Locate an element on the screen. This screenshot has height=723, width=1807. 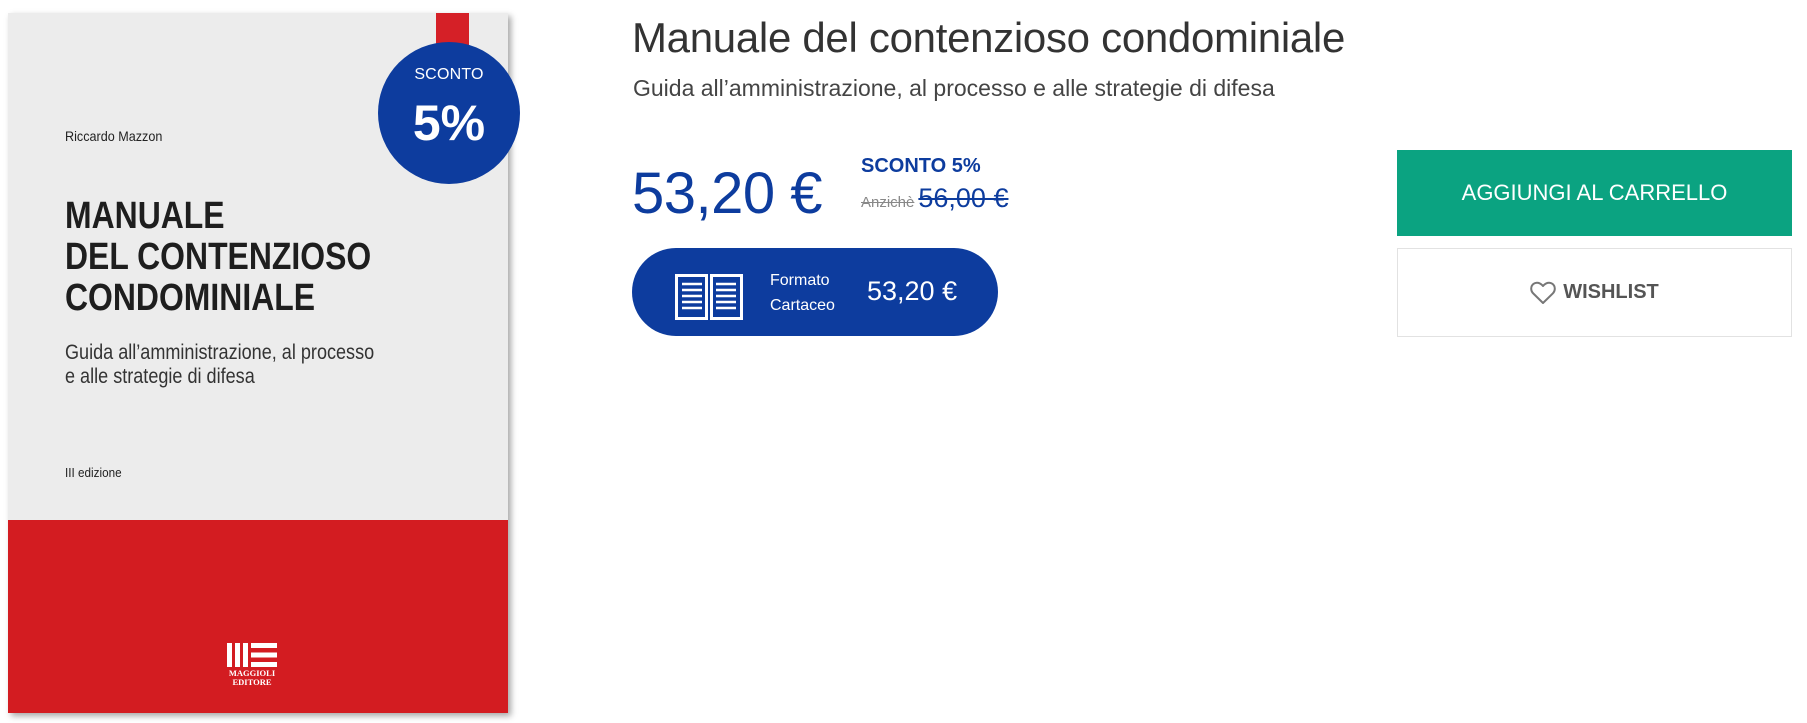
format-option-cartaceo: Formato Cartaceo 53,20 € is located at coordinates (815, 292).